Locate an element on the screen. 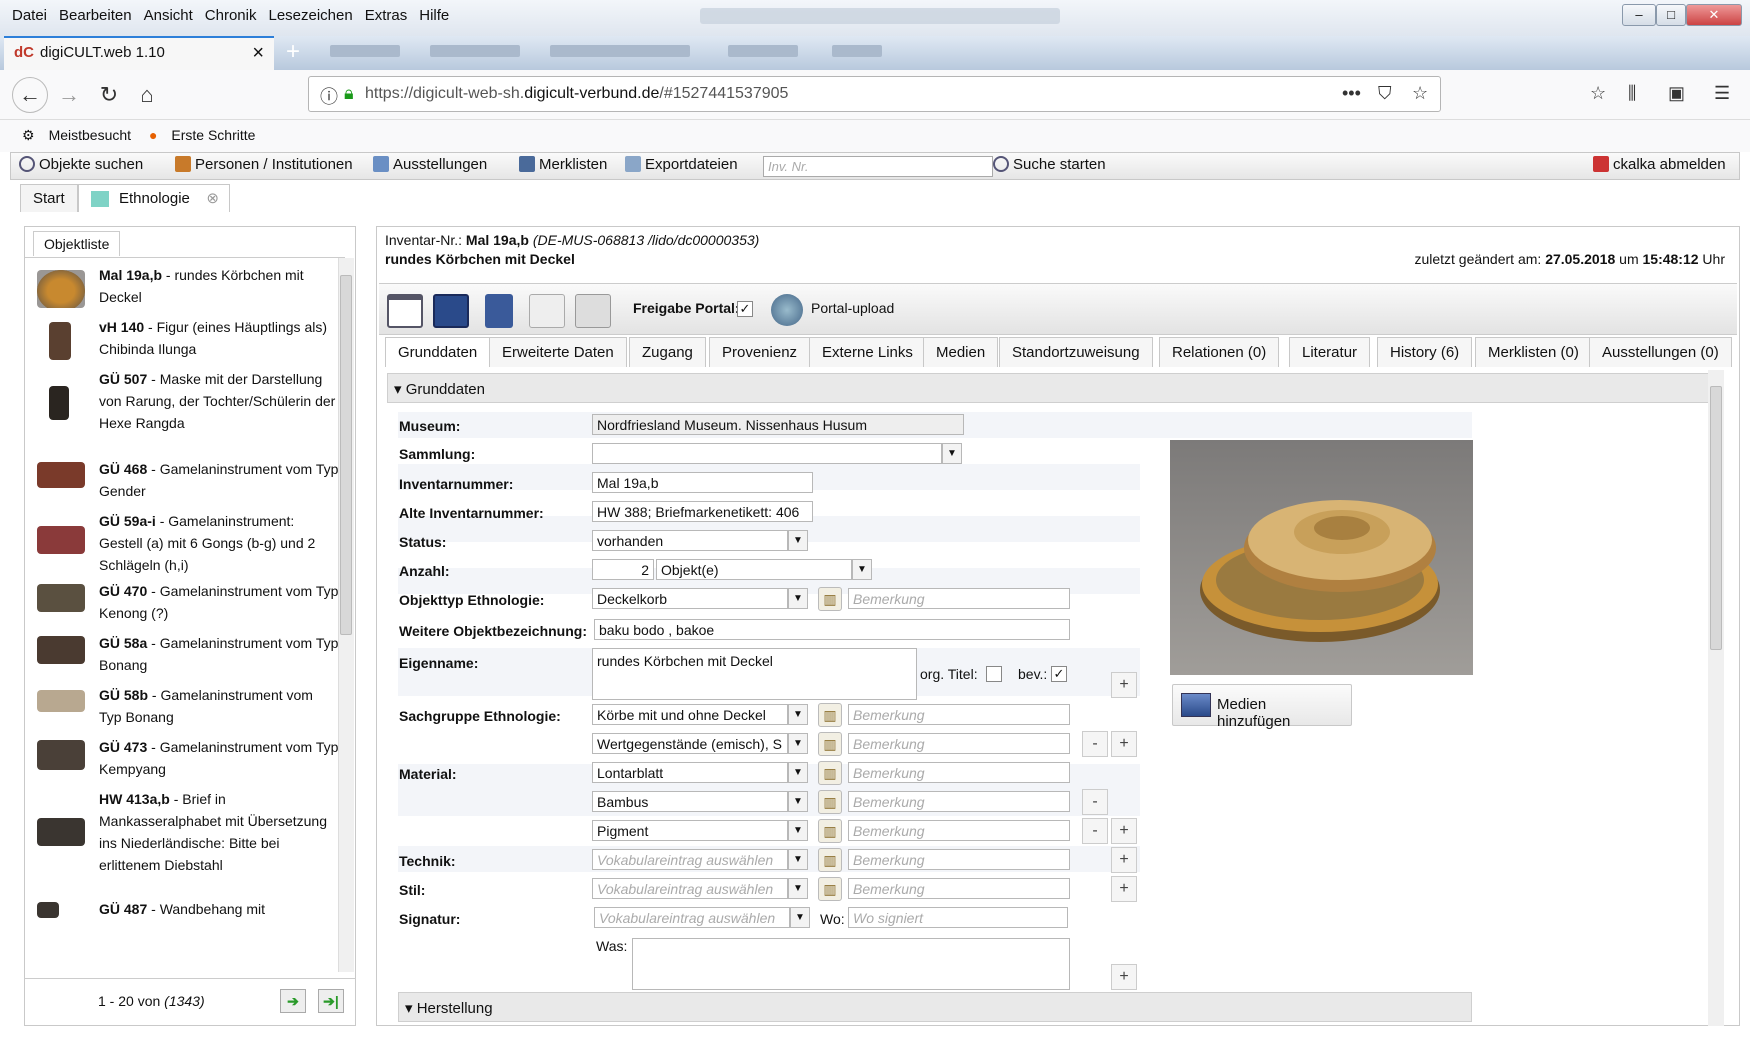 The height and width of the screenshot is (1044, 1750). bookmark-erste-schritte: Erste Schritte is located at coordinates (213, 135).